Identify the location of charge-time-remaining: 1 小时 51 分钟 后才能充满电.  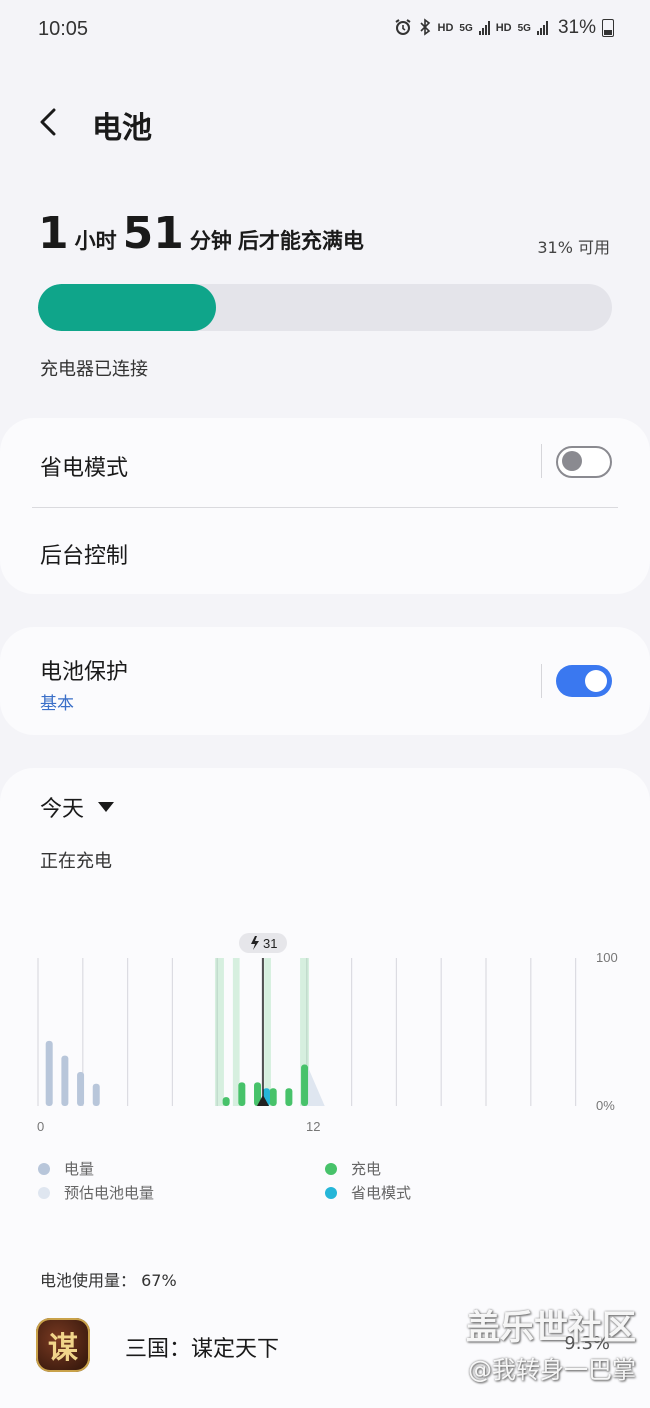
(201, 233).